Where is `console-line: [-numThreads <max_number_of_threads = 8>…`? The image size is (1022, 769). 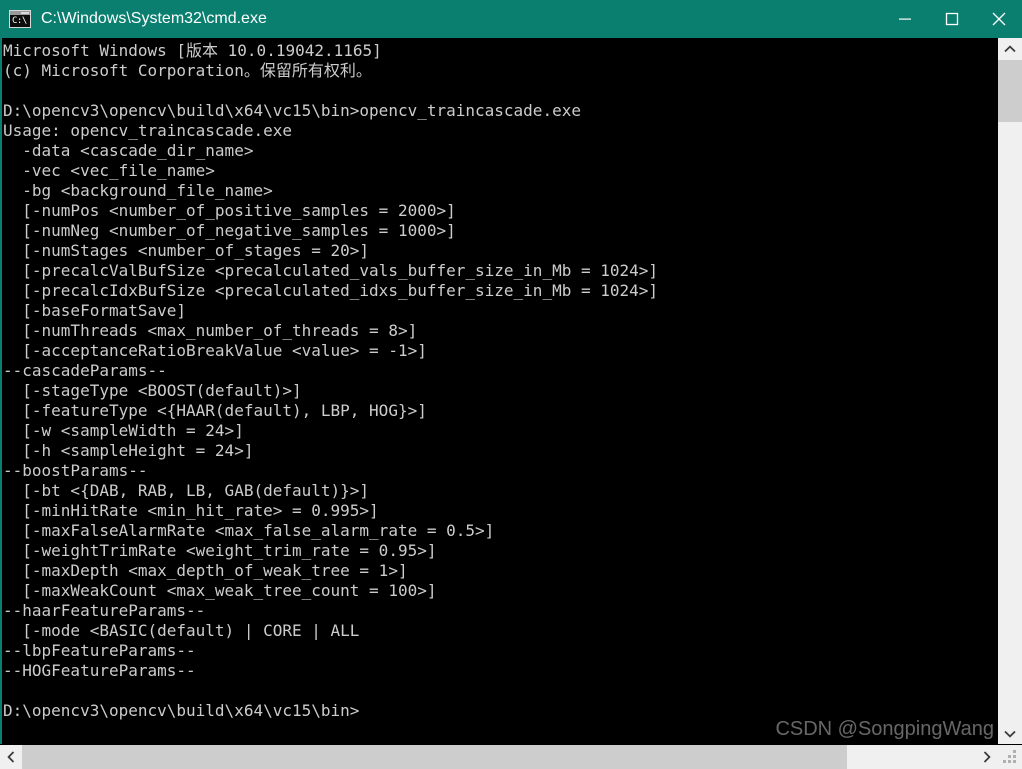
console-line: [-numThreads <max_number_of_threads = 8>… is located at coordinates (210, 330).